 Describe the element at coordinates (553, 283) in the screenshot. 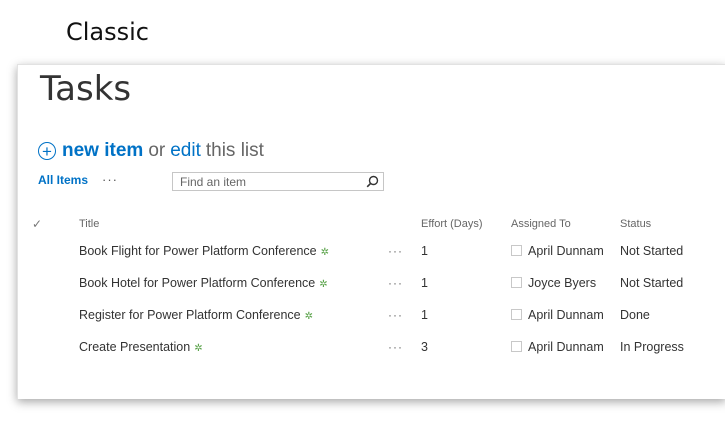

I see `row-assigned: Joyce Byers` at that location.